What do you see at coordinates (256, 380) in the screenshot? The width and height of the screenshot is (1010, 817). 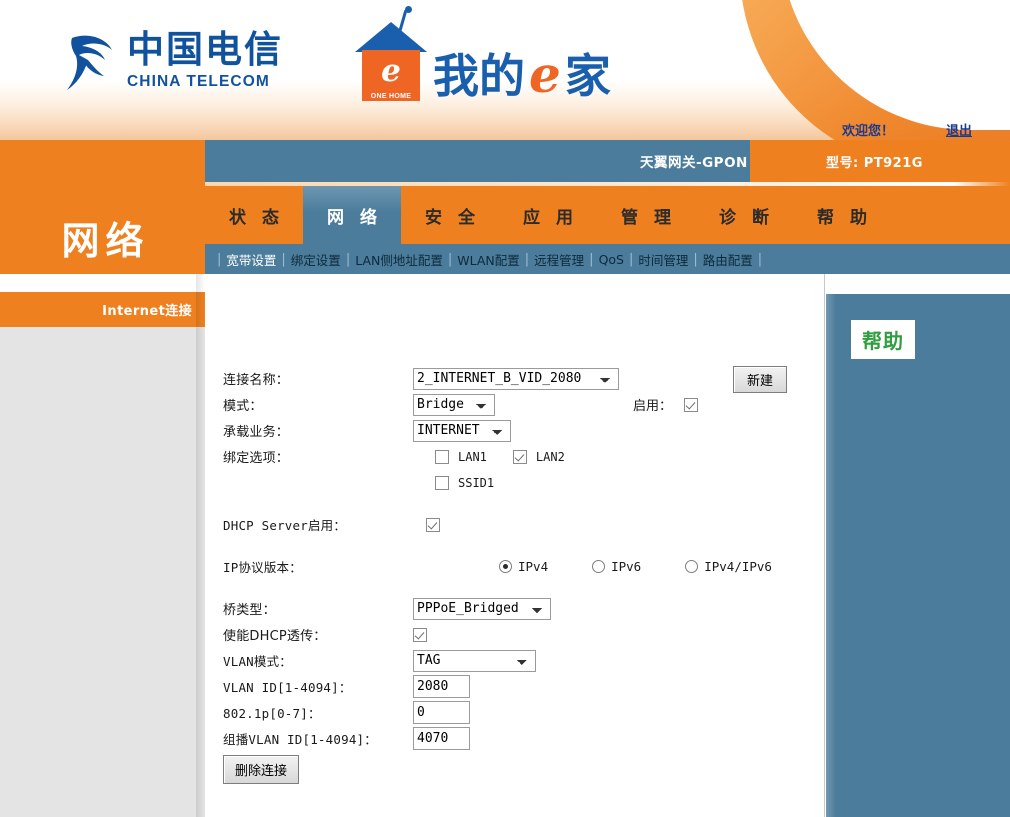 I see `connection-name-label: 连接名称：` at bounding box center [256, 380].